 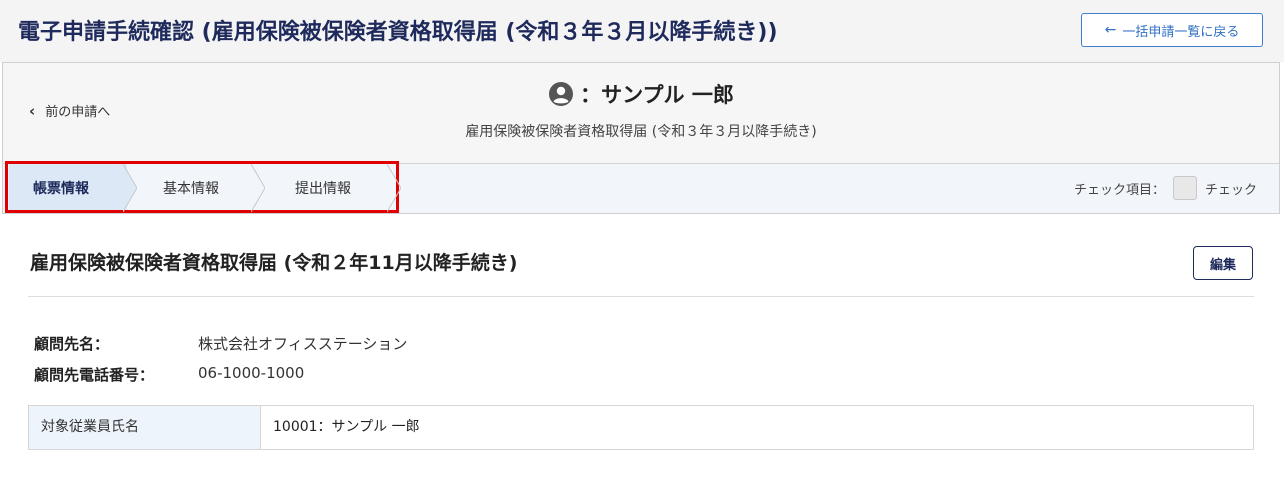 I want to click on employee-heading: ：サンプル 一郎, so click(x=641, y=94).